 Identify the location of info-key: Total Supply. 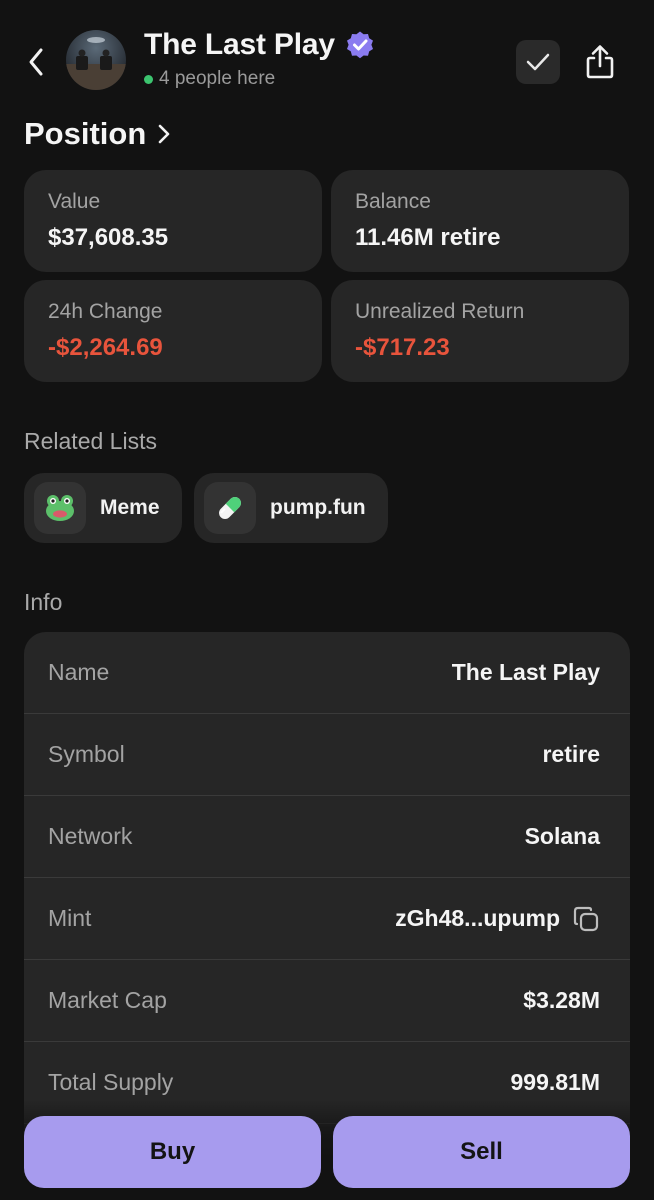
(111, 1082).